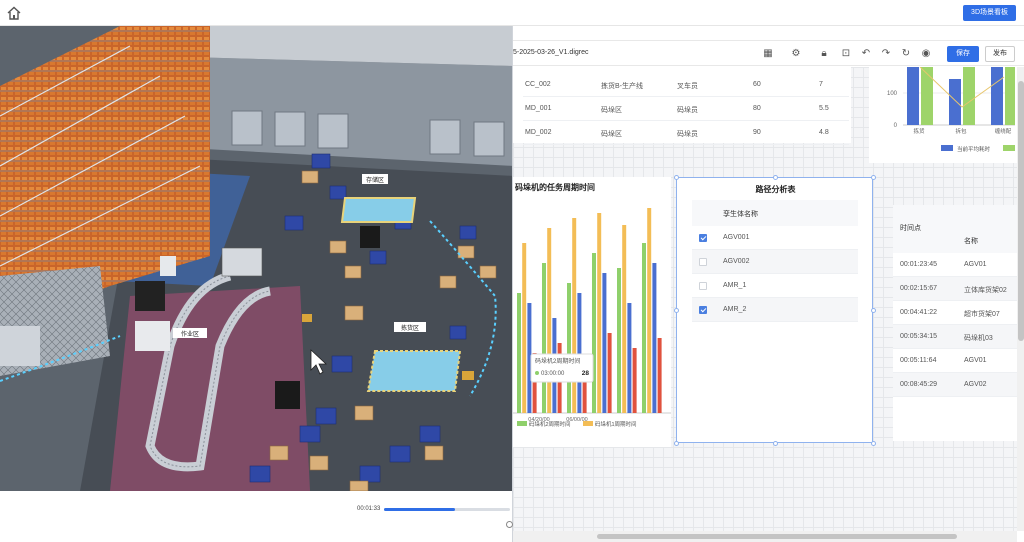 This screenshot has width=1024, height=542. Describe the element at coordinates (369, 509) in the screenshot. I see `playback-time: 00:01:33` at that location.